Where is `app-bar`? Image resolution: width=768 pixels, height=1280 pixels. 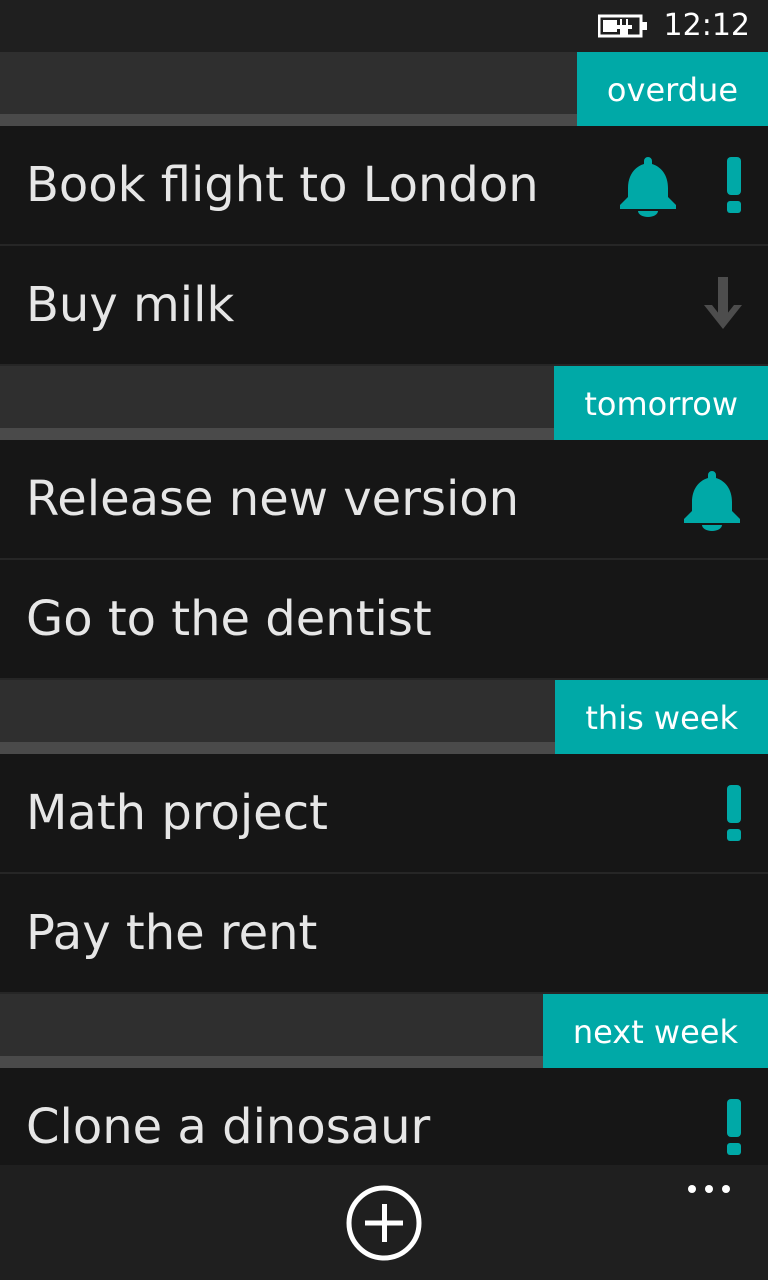
app-bar is located at coordinates (384, 1222).